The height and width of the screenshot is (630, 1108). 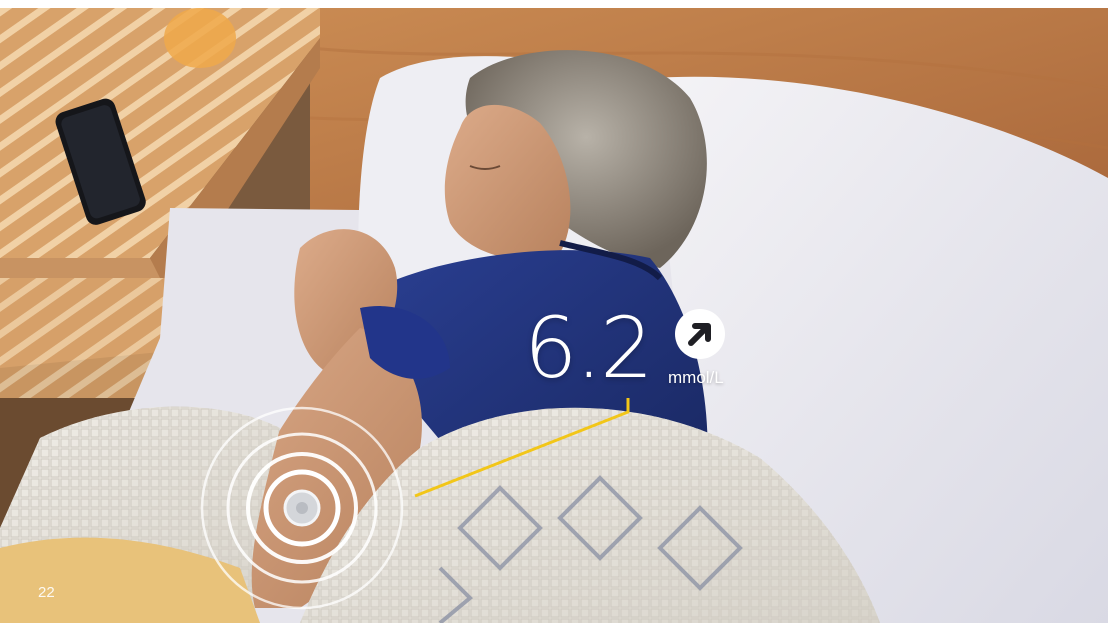 I want to click on page-number: 22, so click(x=46, y=592).